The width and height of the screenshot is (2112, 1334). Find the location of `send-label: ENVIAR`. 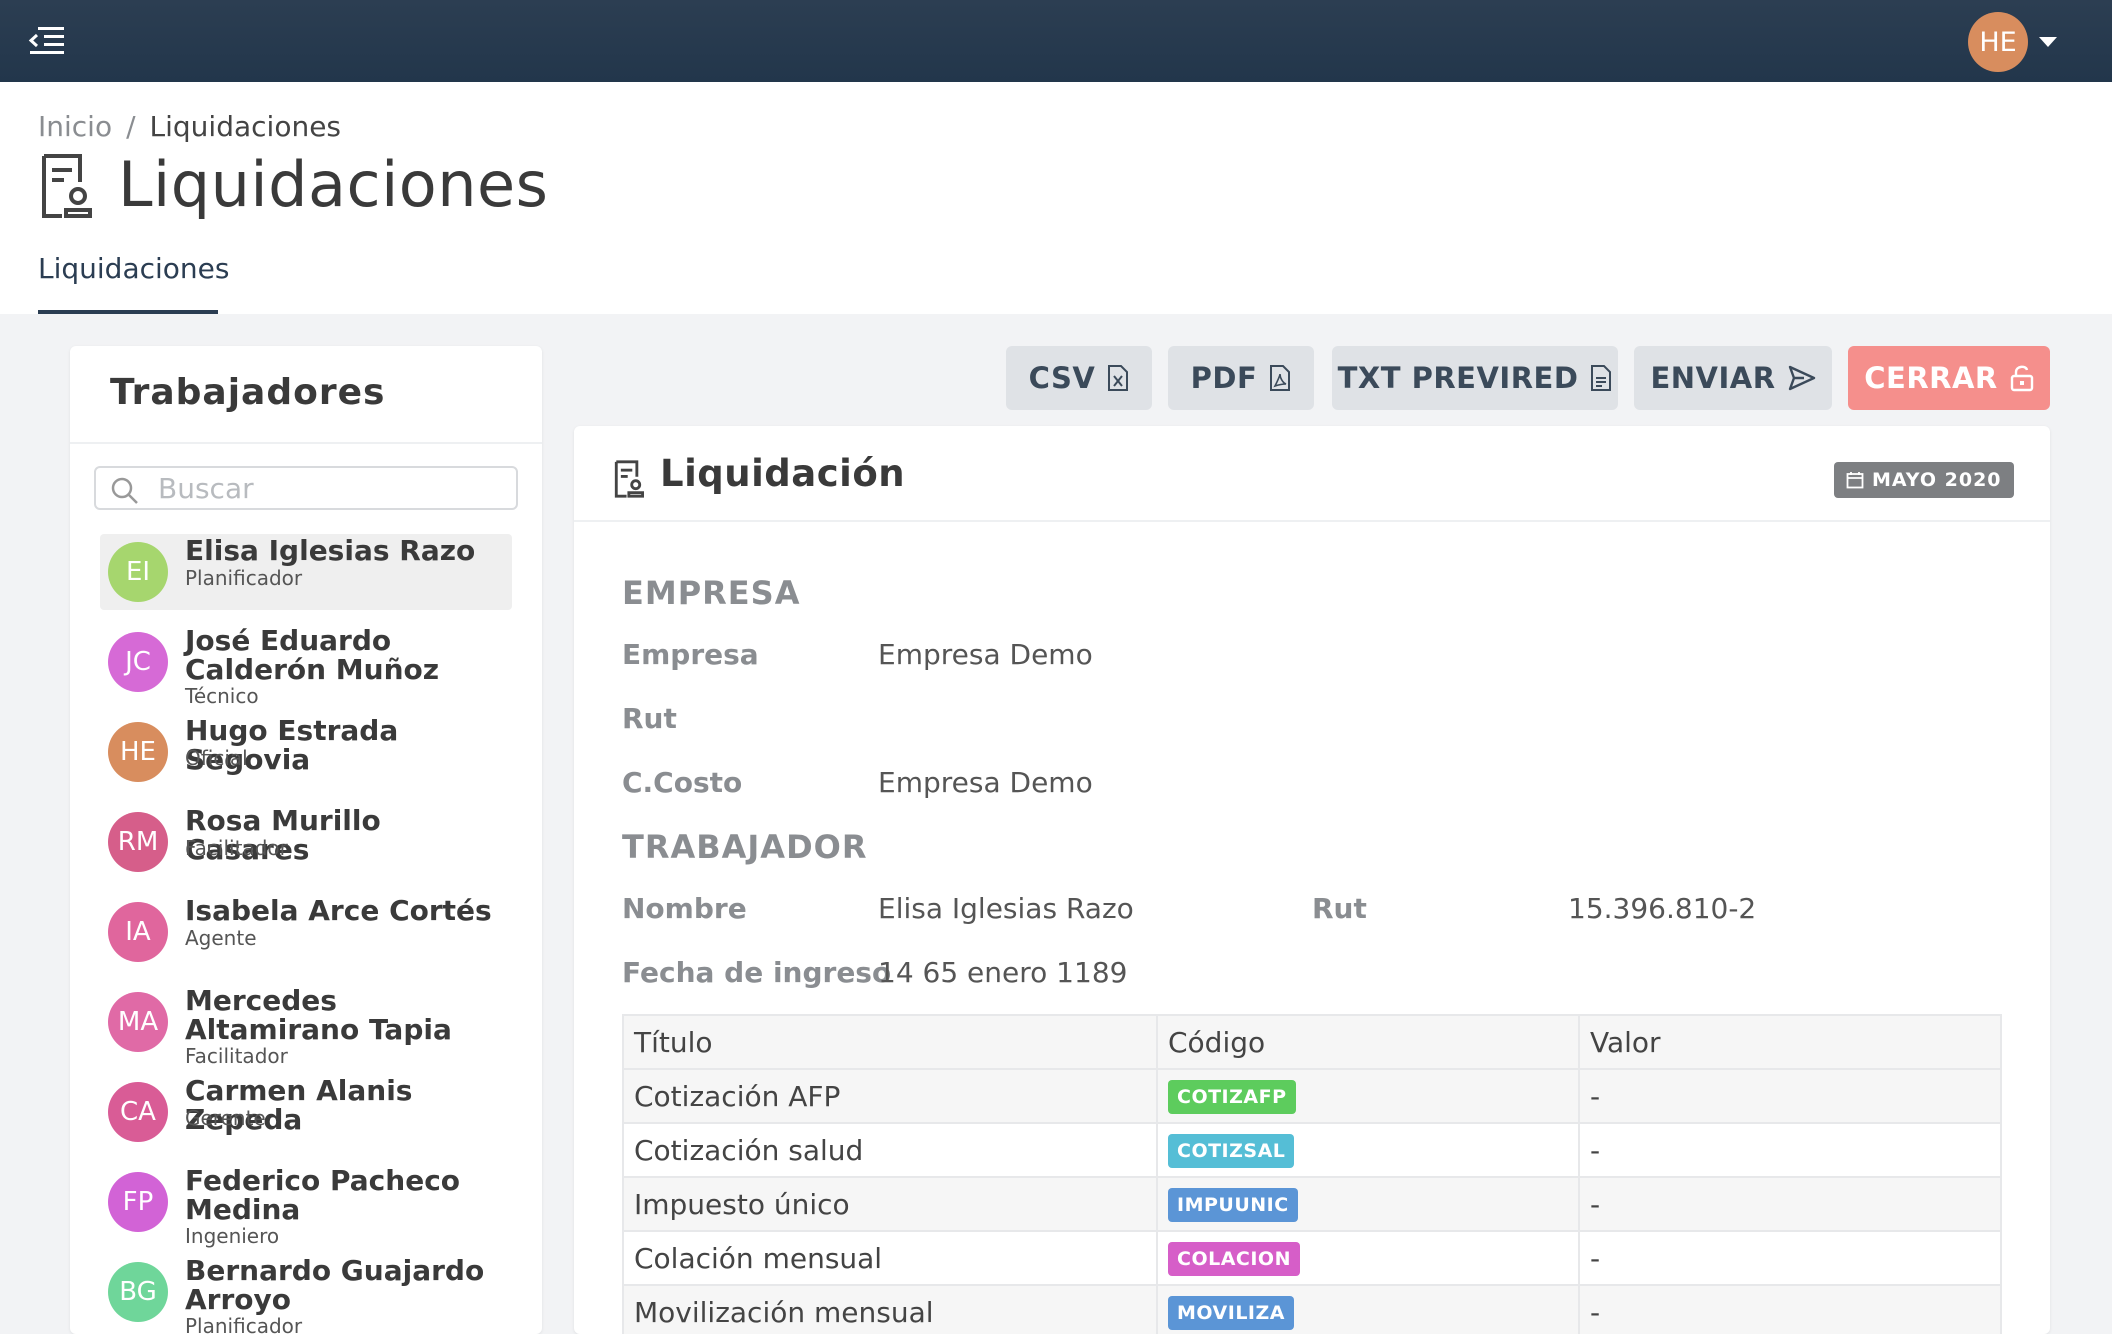

send-label: ENVIAR is located at coordinates (1713, 378).